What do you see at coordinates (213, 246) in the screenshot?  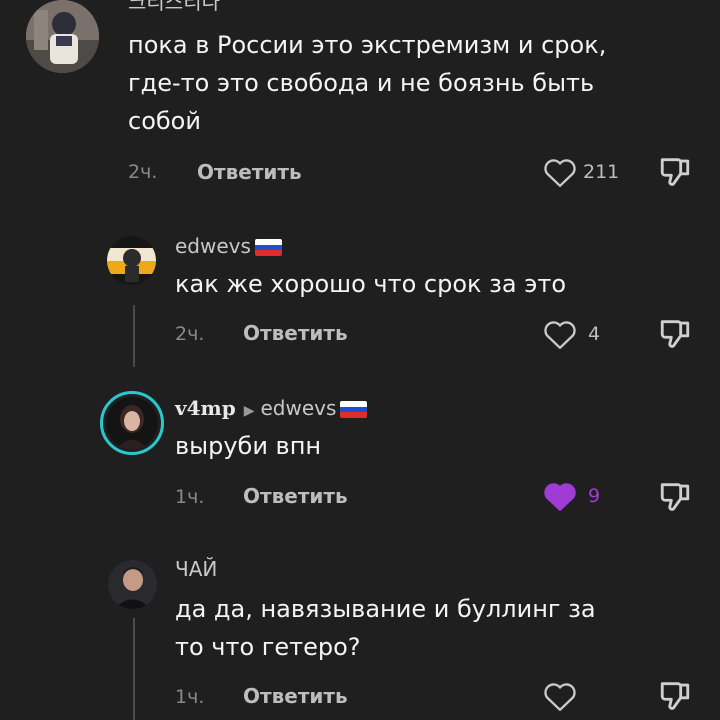 I see `username-text: edwevs` at bounding box center [213, 246].